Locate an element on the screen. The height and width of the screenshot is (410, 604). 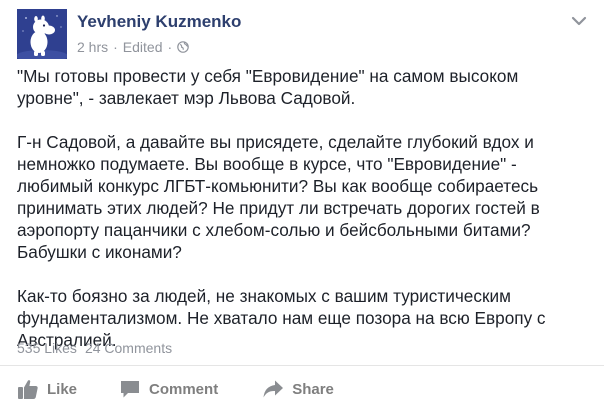
likes-count: 535 Likes is located at coordinates (47, 348).